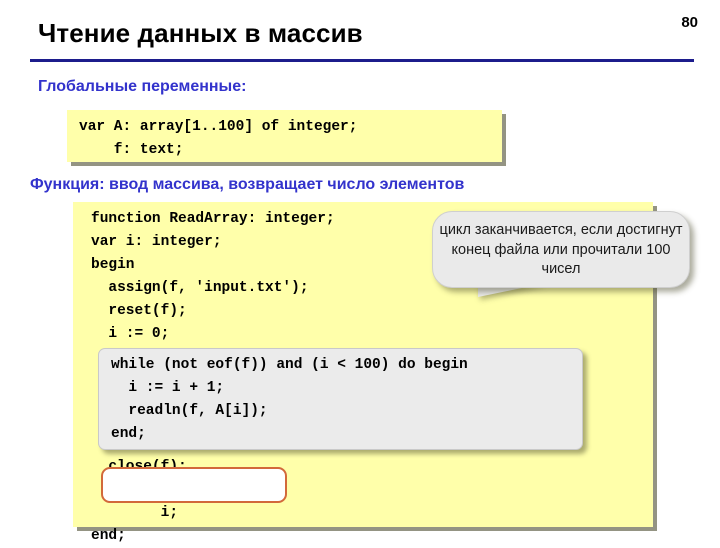 The width and height of the screenshot is (720, 548). Describe the element at coordinates (362, 60) in the screenshot. I see `title-divider` at that location.